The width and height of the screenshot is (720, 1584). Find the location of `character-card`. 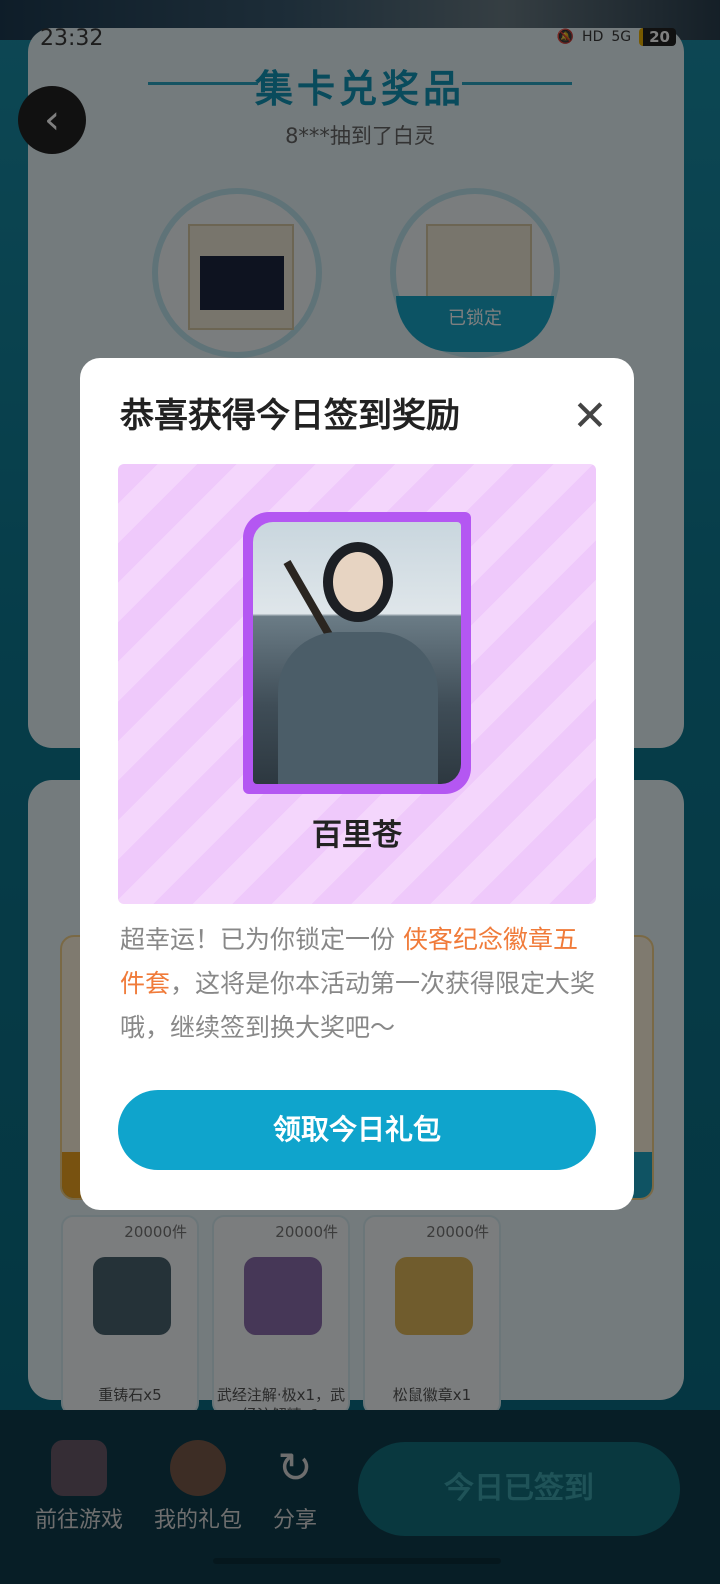

character-card is located at coordinates (357, 653).